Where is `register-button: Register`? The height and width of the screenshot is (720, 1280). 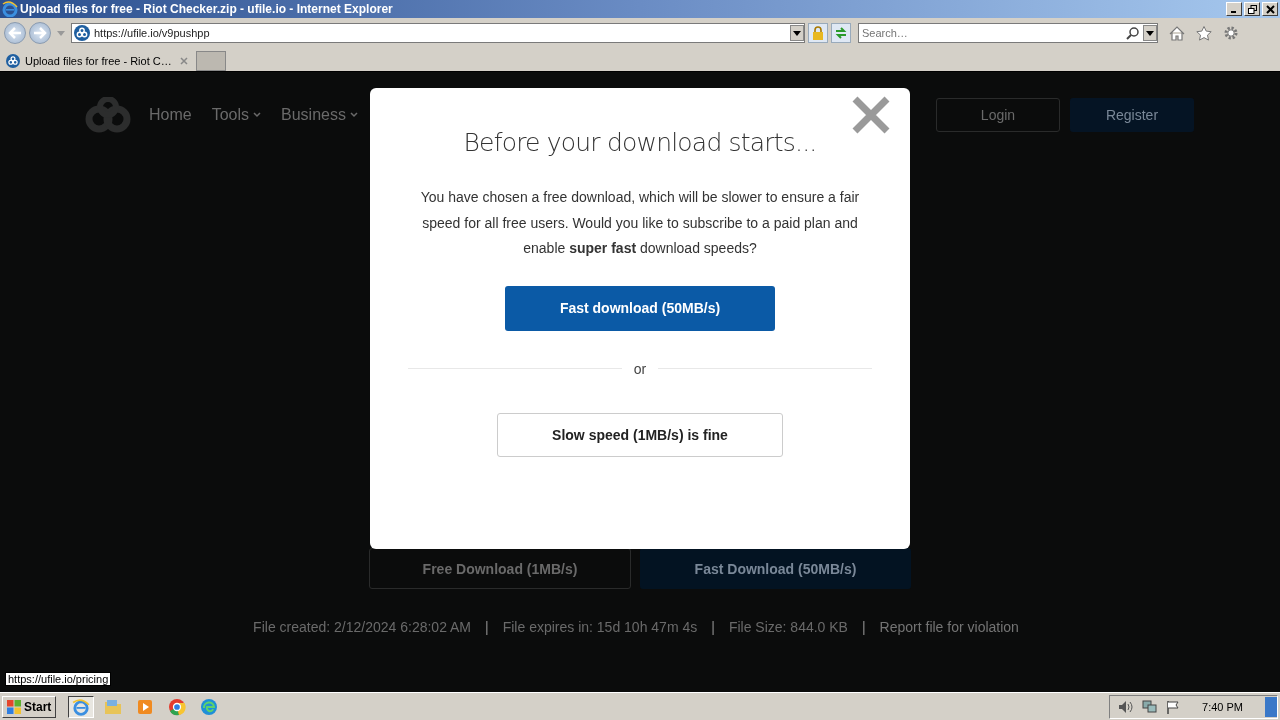 register-button: Register is located at coordinates (1132, 115).